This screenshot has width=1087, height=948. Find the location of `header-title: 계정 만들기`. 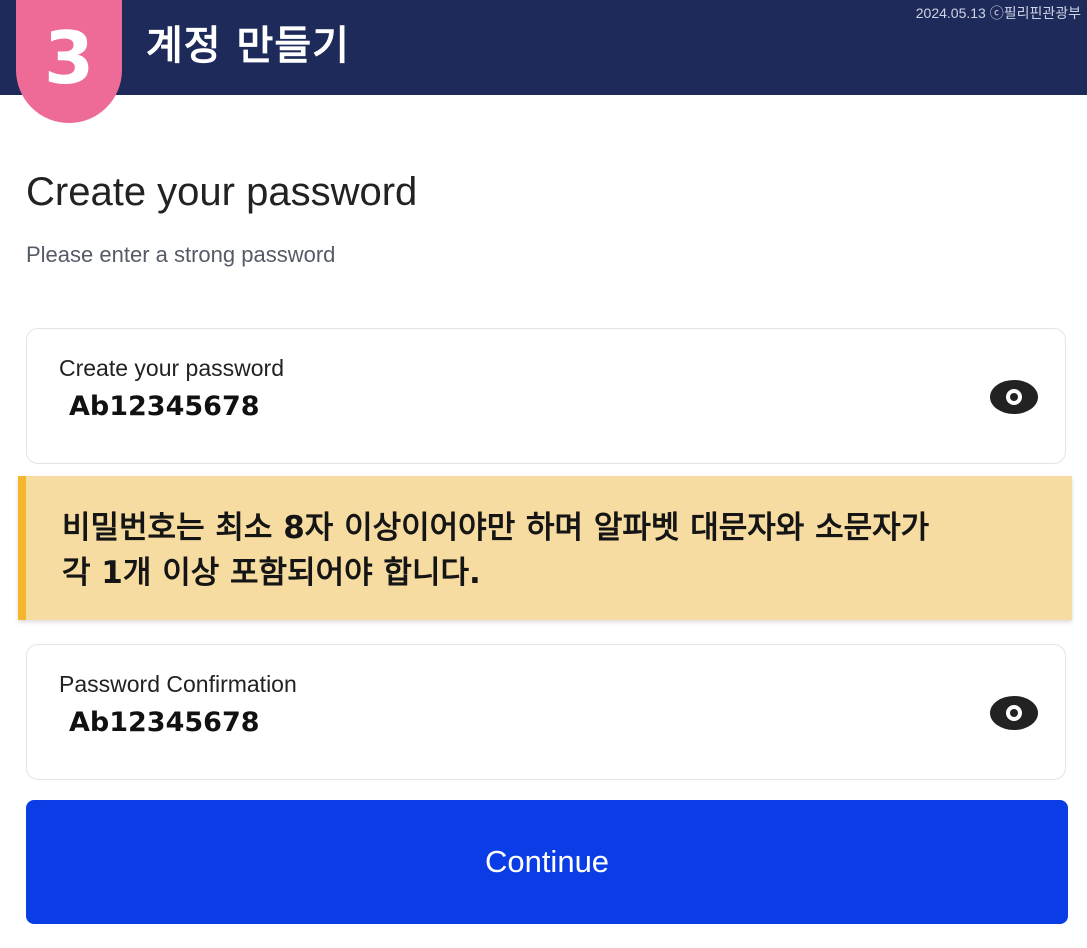

header-title: 계정 만들기 is located at coordinates (248, 46).